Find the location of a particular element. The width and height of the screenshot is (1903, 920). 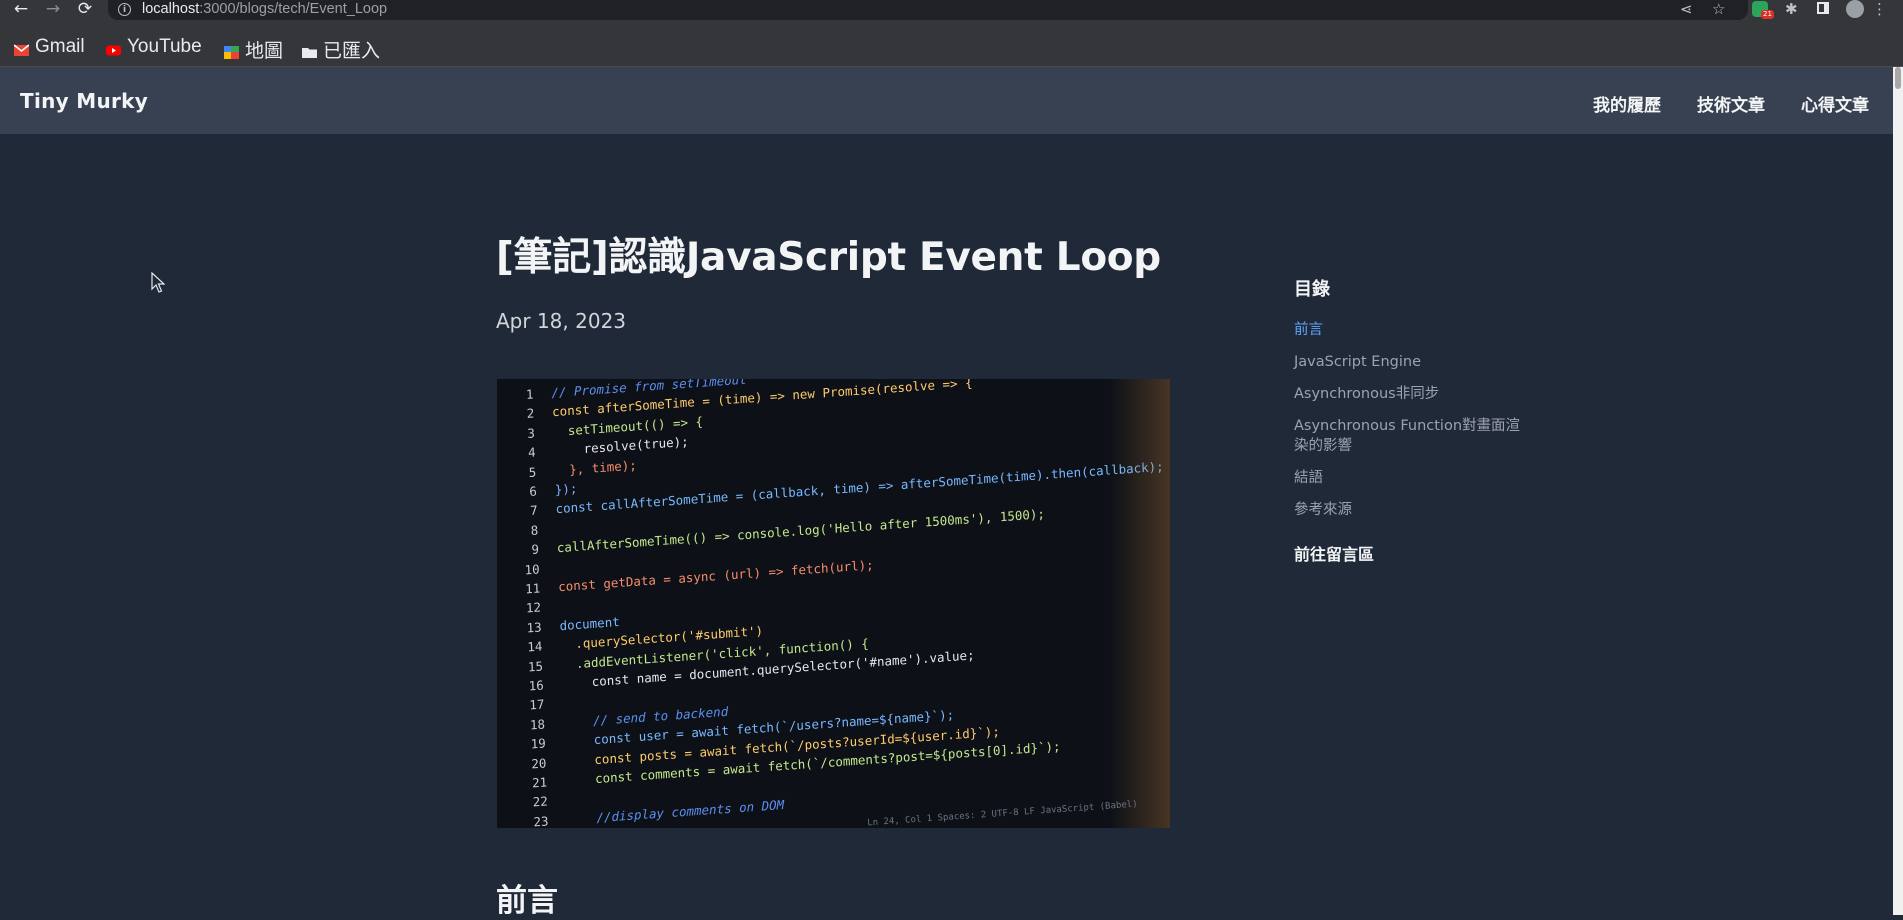

toc-item: 參考來源 is located at coordinates (1414, 510).